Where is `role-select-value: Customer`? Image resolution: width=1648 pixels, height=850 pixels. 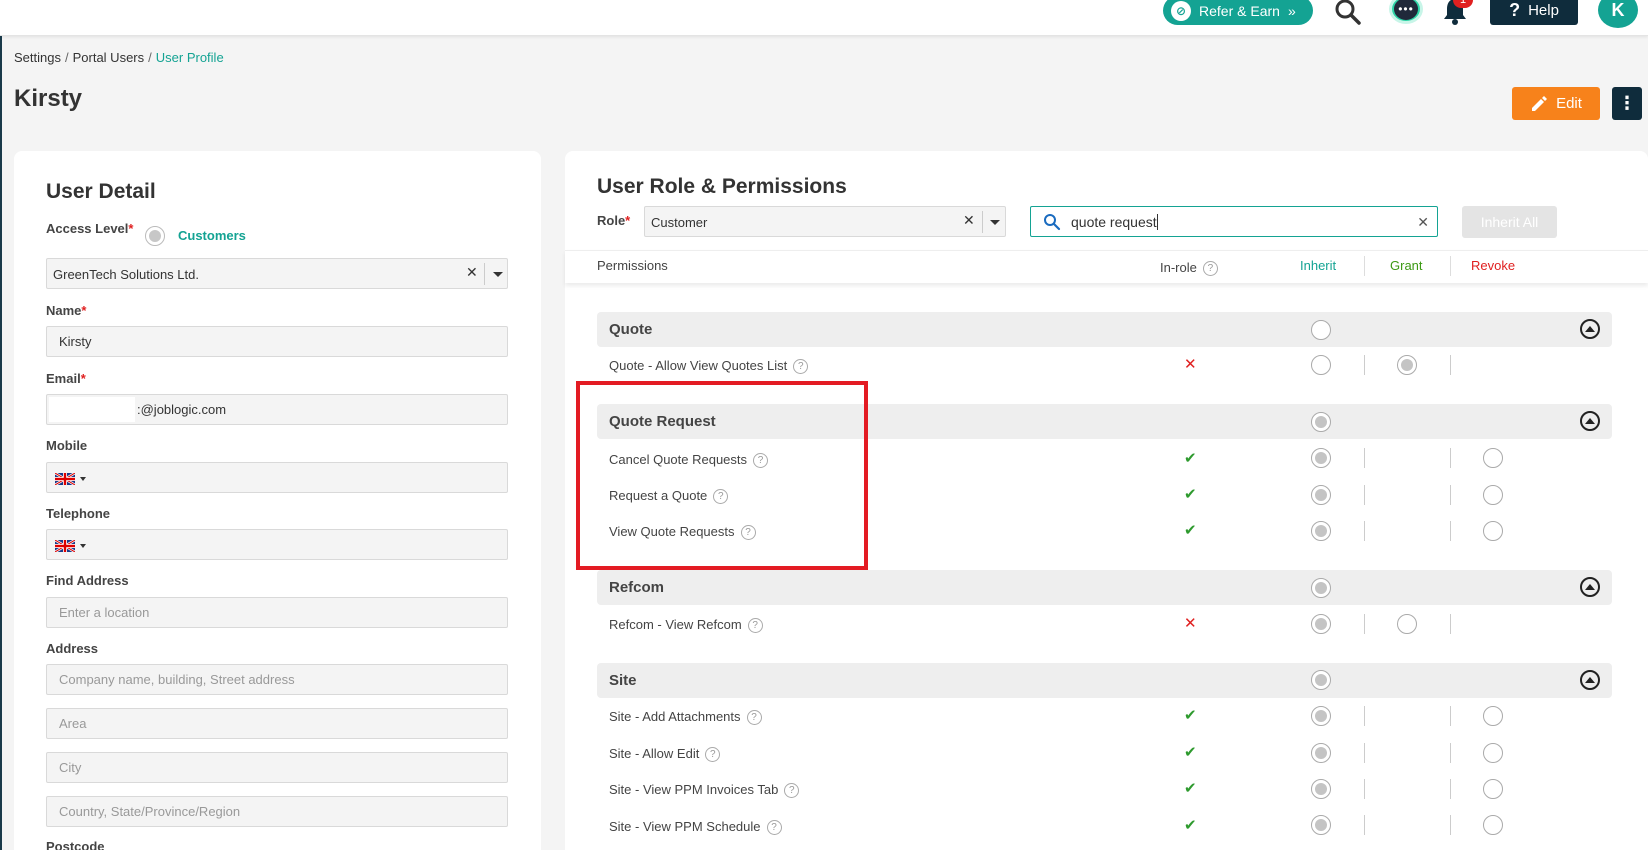 role-select-value: Customer is located at coordinates (679, 222).